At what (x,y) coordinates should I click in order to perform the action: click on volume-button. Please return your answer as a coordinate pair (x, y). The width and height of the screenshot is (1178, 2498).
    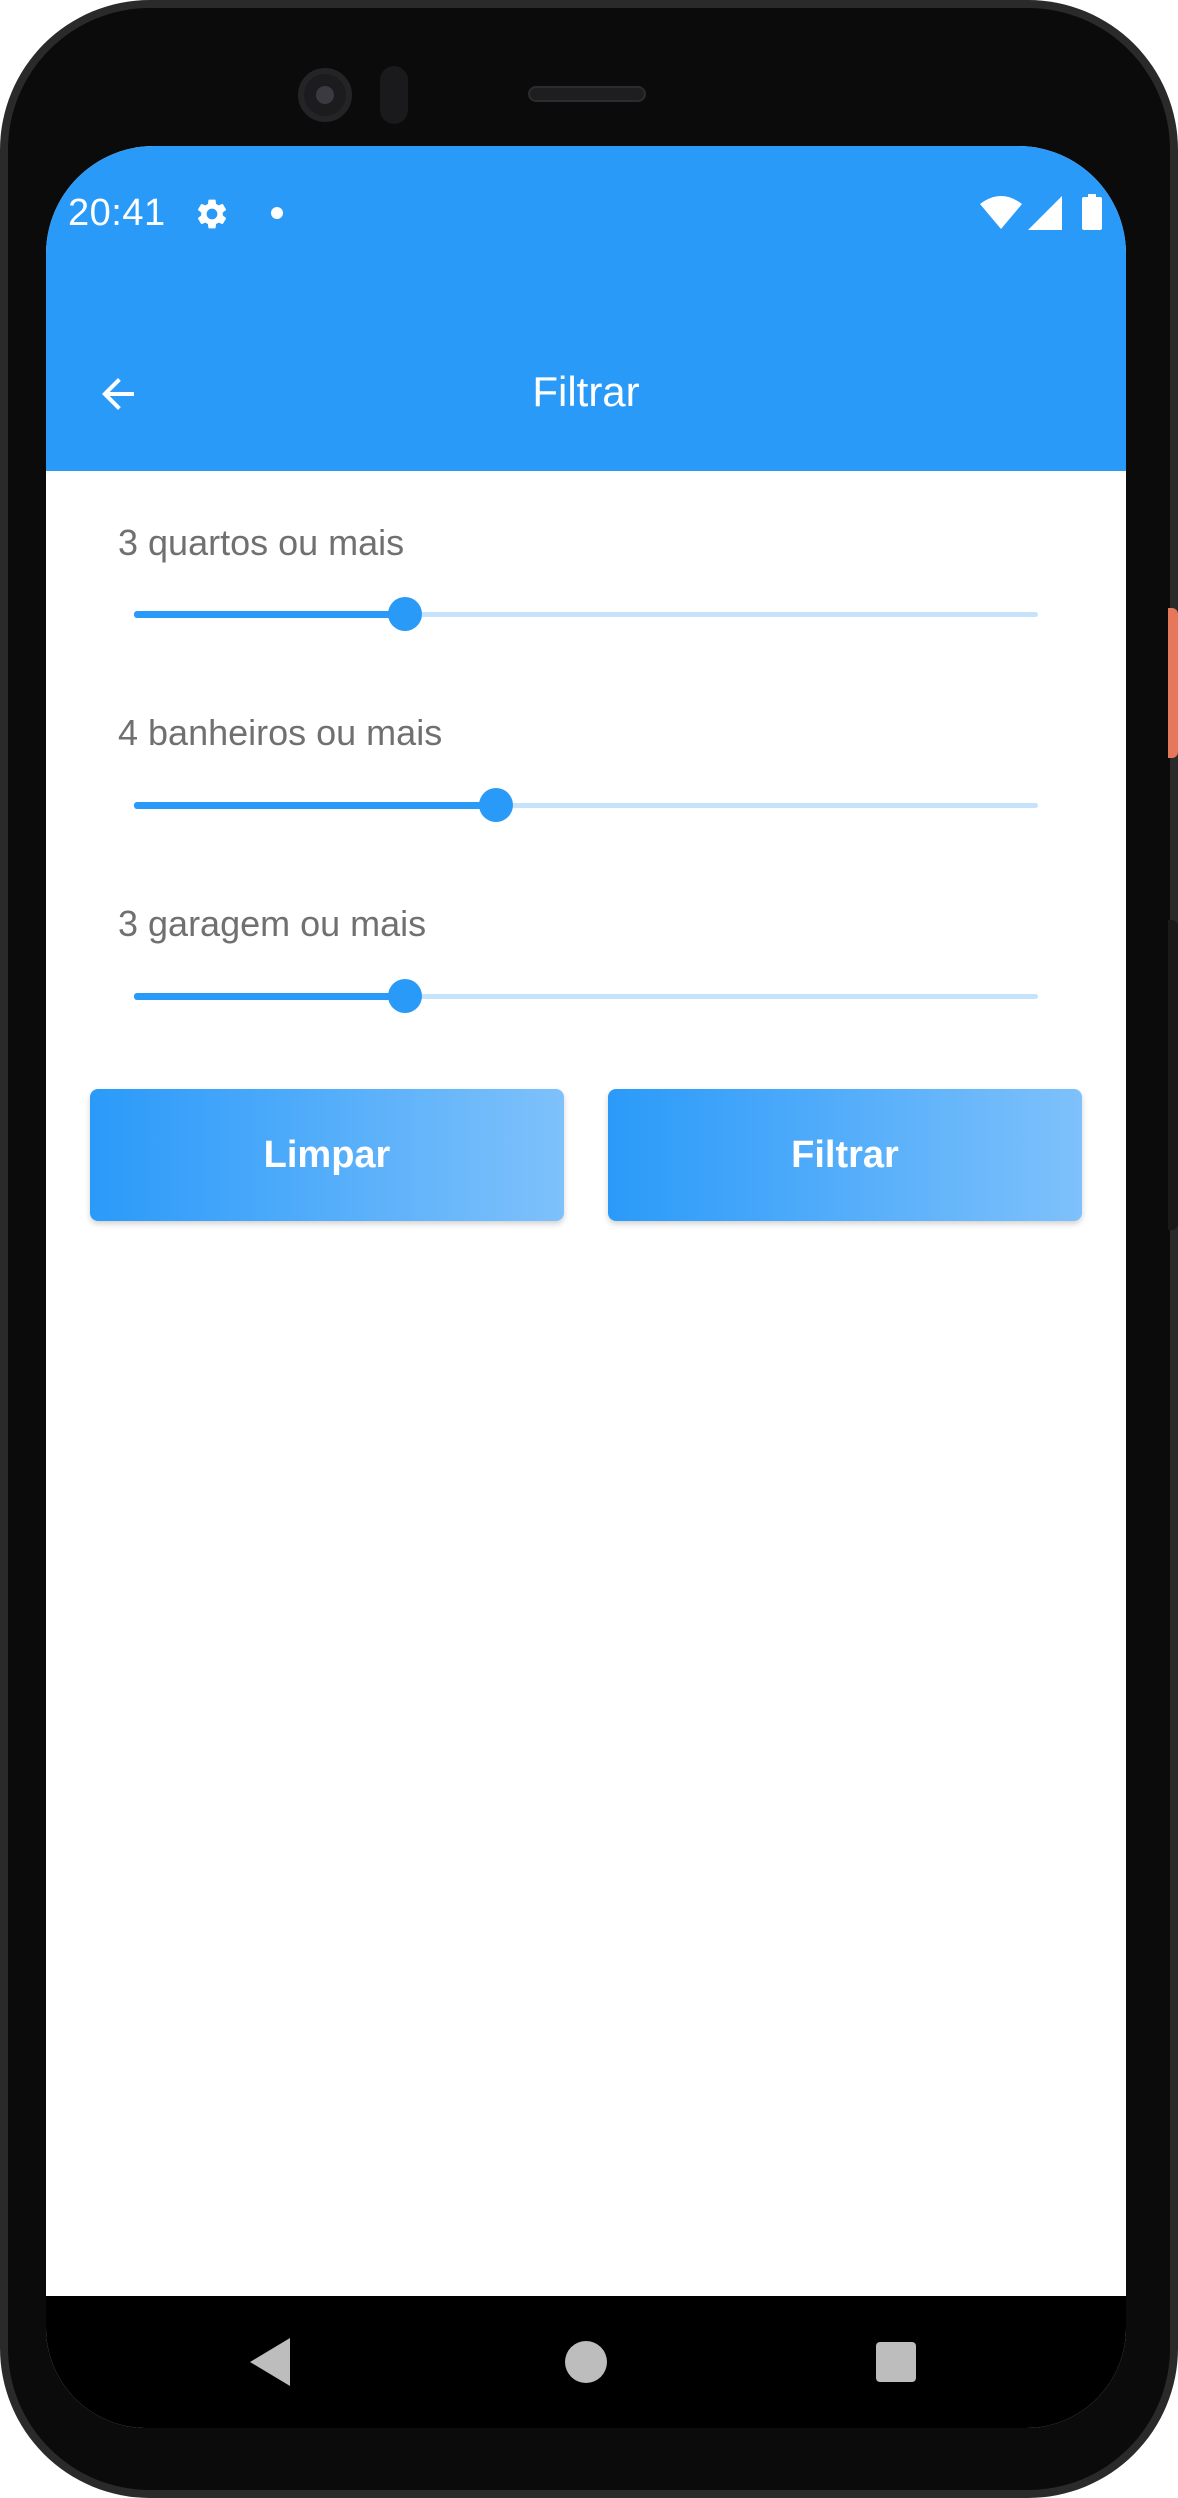
    Looking at the image, I should click on (1173, 1075).